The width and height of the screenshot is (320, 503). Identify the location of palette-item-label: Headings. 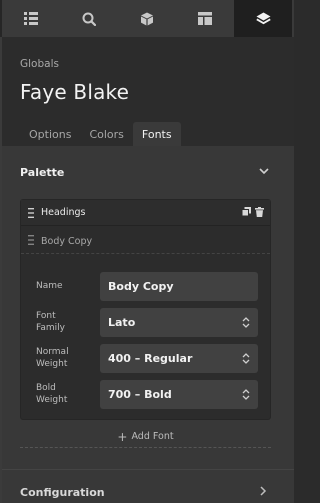
(63, 212).